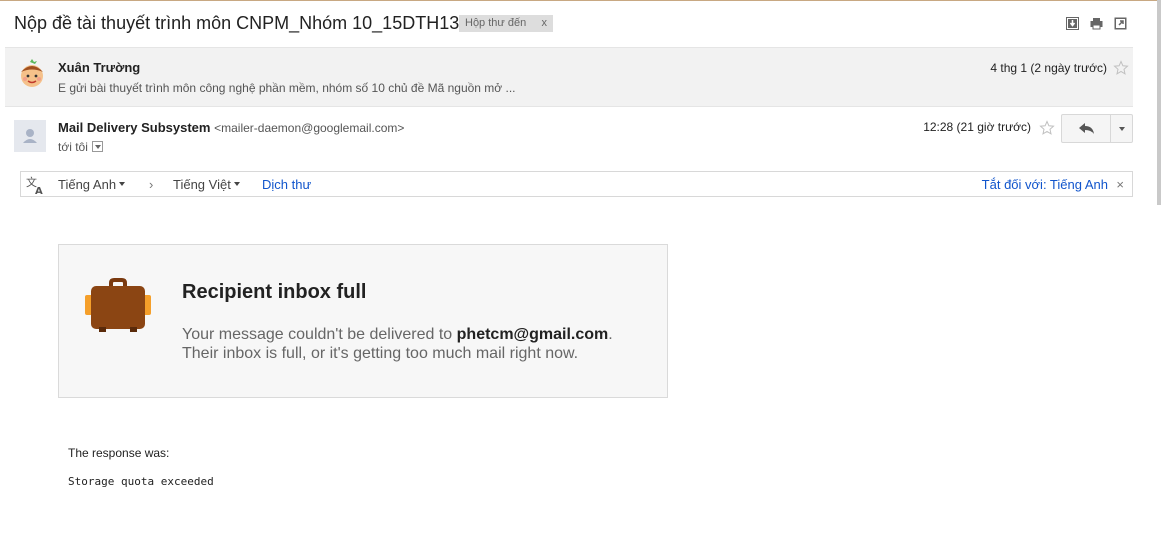  I want to click on new-window-icon, so click(1120, 23).